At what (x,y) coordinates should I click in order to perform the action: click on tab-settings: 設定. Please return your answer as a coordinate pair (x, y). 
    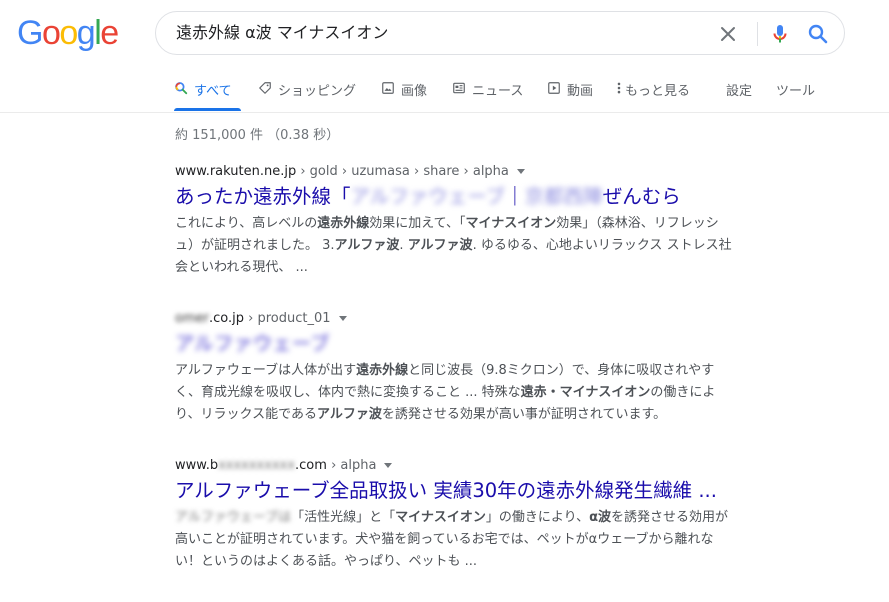
    Looking at the image, I should click on (739, 90).